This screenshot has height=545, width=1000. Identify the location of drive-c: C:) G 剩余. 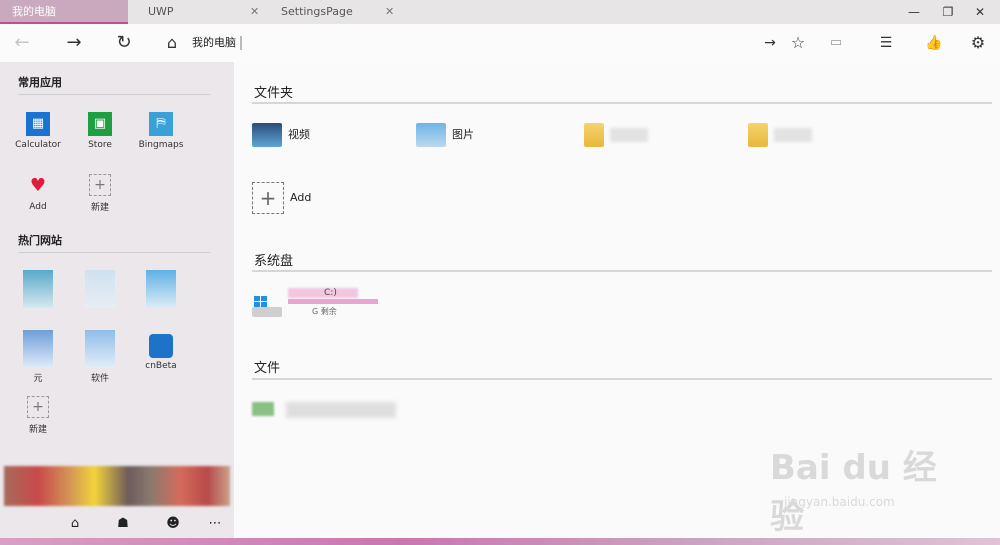
(352, 306).